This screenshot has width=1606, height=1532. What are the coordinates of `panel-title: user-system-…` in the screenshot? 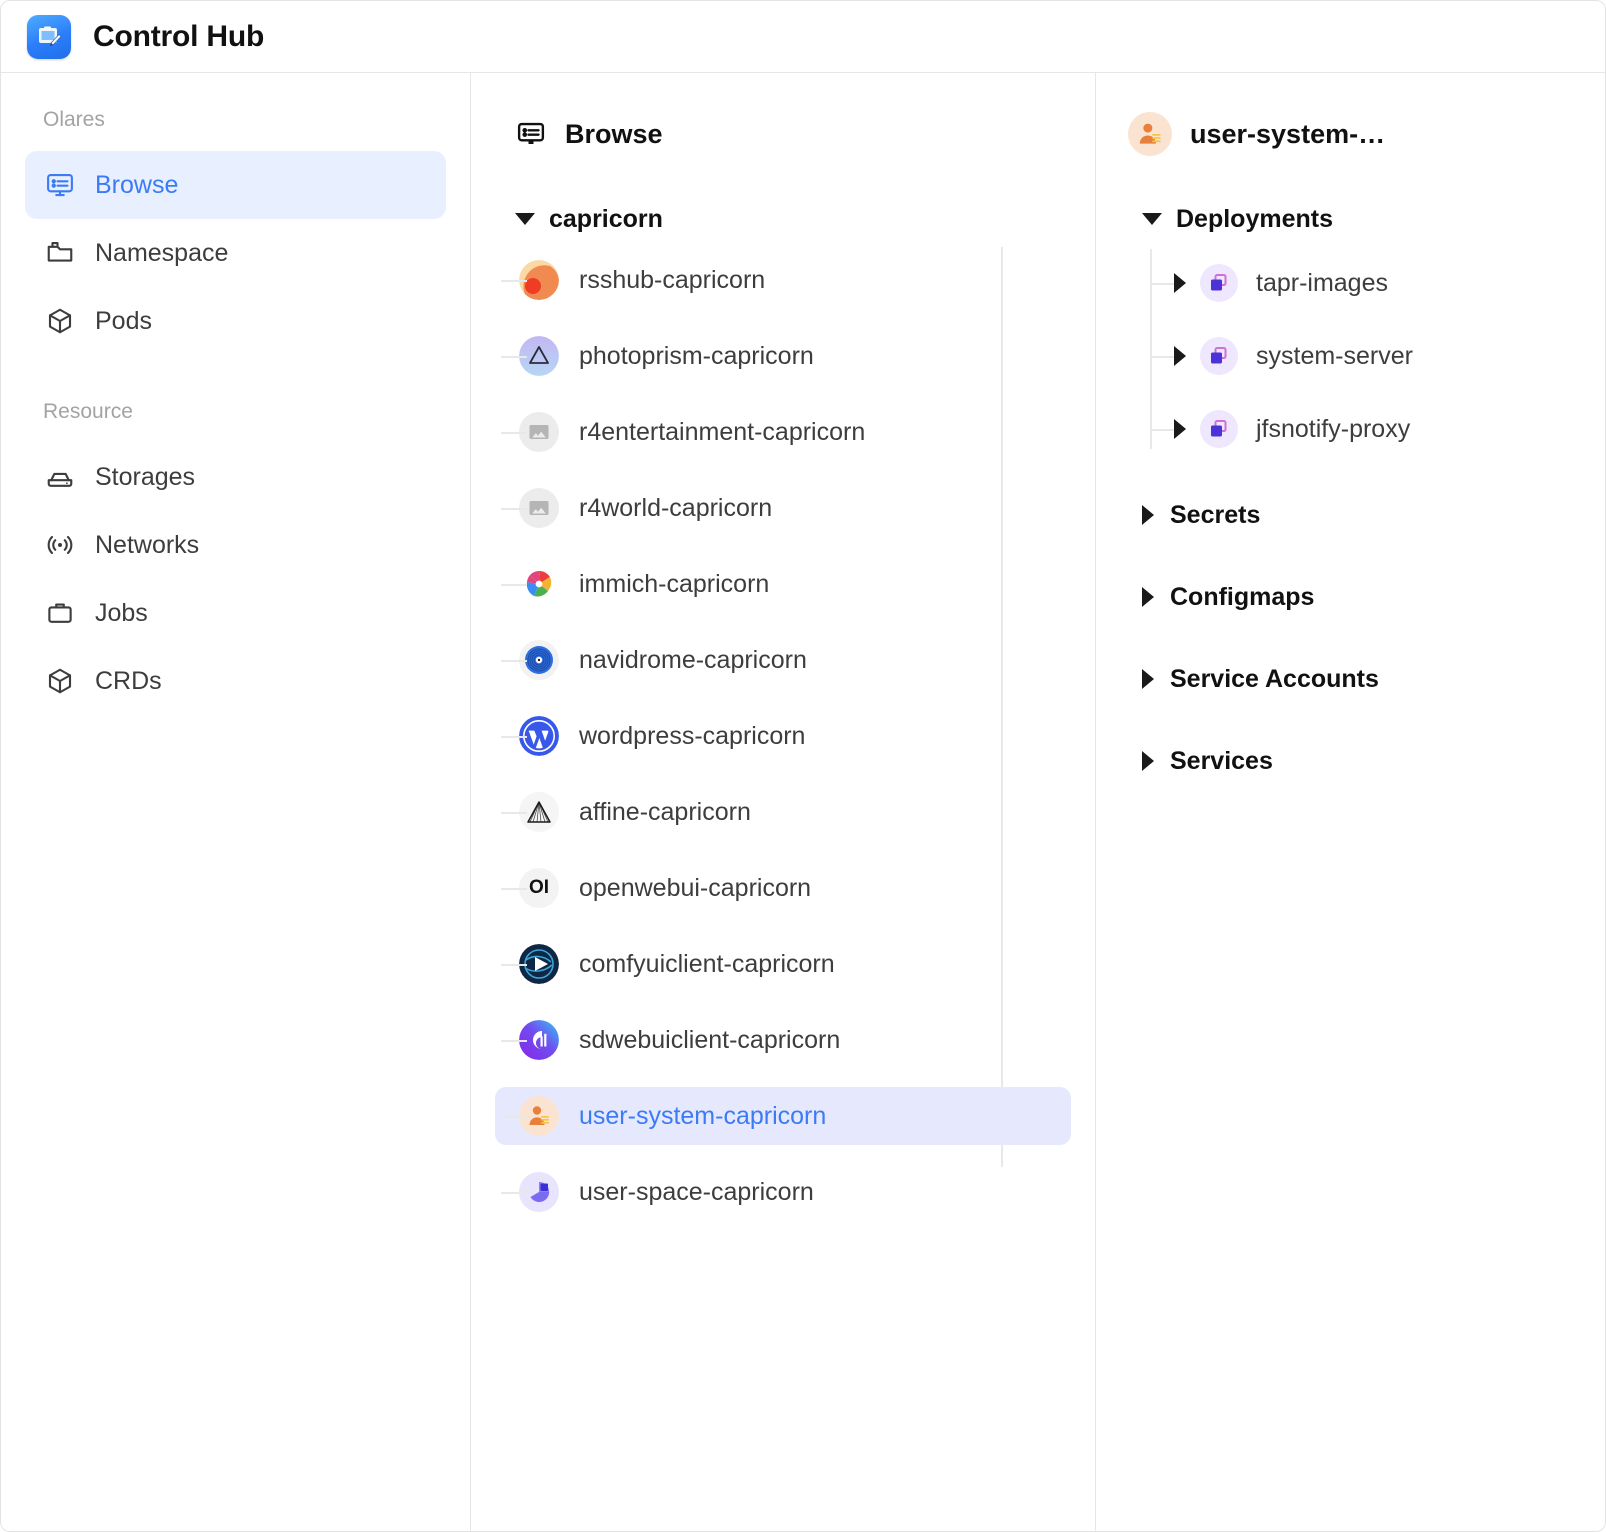 It's located at (1288, 133).